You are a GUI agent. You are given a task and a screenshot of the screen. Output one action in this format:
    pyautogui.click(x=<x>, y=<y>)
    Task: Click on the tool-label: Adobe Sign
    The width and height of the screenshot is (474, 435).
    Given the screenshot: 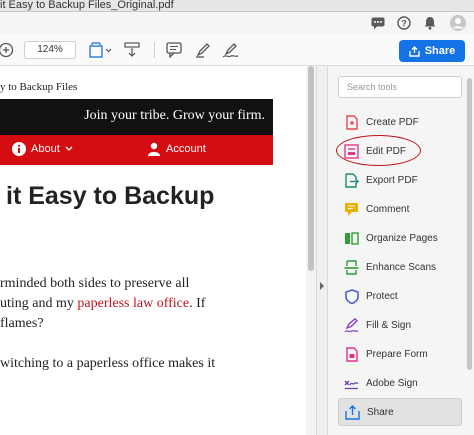 What is the action you would take?
    pyautogui.click(x=392, y=383)
    